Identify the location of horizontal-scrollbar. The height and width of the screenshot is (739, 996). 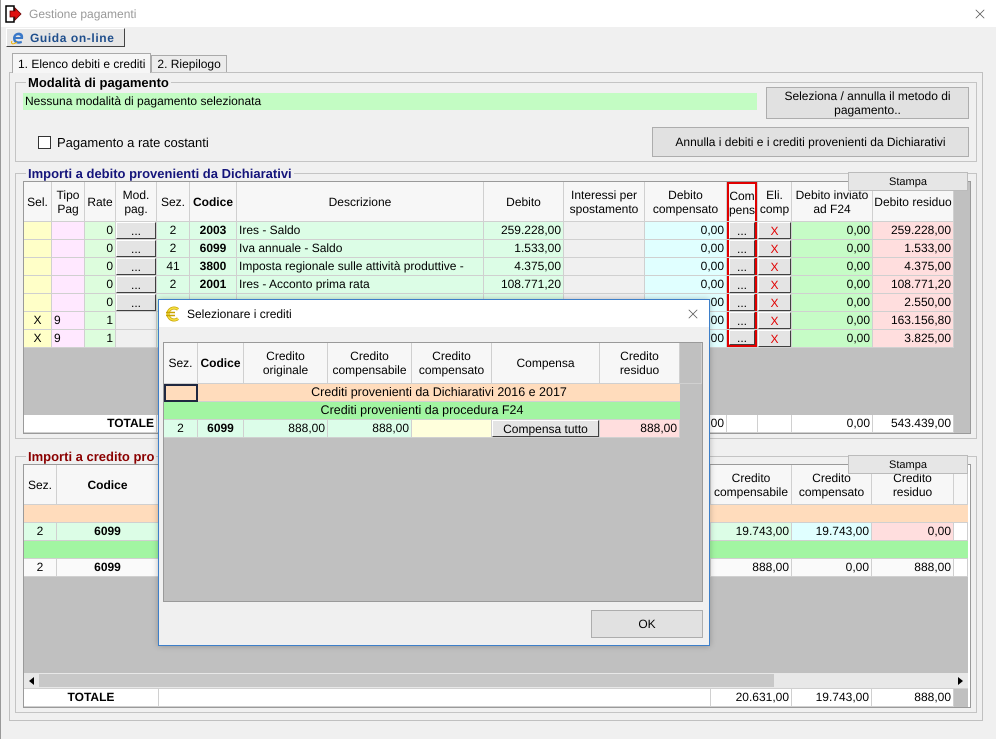
(496, 681).